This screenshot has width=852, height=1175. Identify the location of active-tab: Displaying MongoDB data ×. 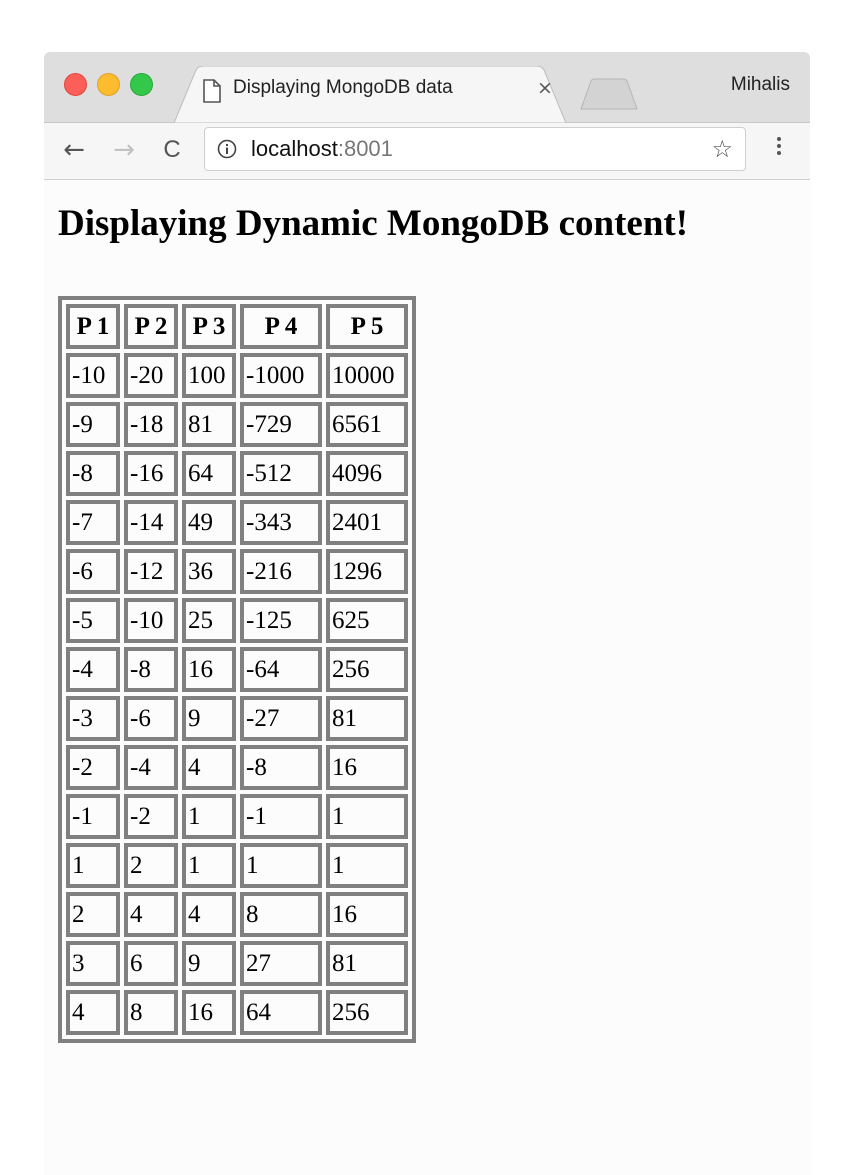
(370, 94).